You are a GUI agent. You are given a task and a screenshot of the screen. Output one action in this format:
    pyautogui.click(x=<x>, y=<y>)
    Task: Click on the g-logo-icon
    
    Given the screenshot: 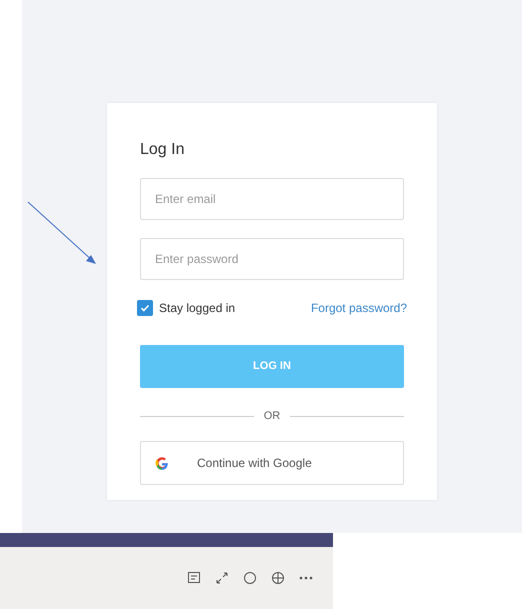 What is the action you would take?
    pyautogui.click(x=162, y=463)
    